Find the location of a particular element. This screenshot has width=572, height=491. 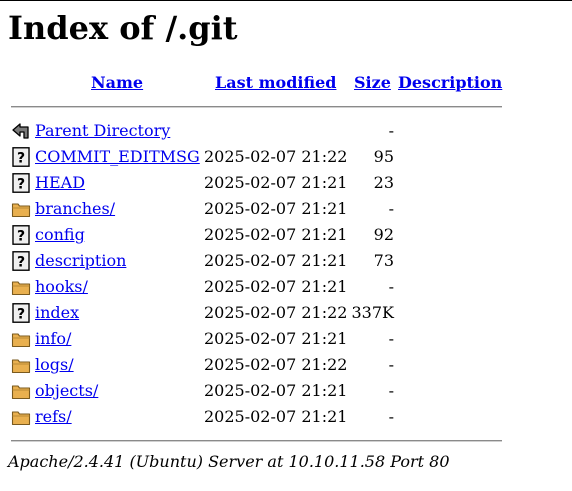

table-row: refs/2025-02-07 21:21 - is located at coordinates (286, 417).